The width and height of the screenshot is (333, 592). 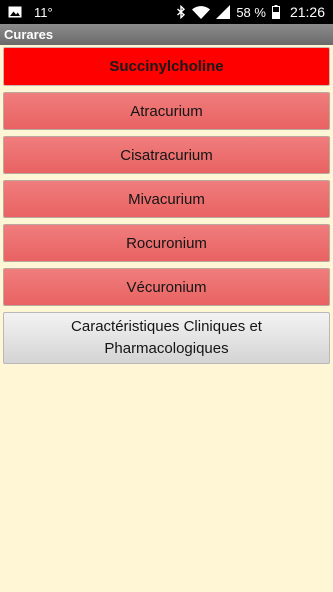 What do you see at coordinates (15, 12) in the screenshot?
I see `gallery-icon` at bounding box center [15, 12].